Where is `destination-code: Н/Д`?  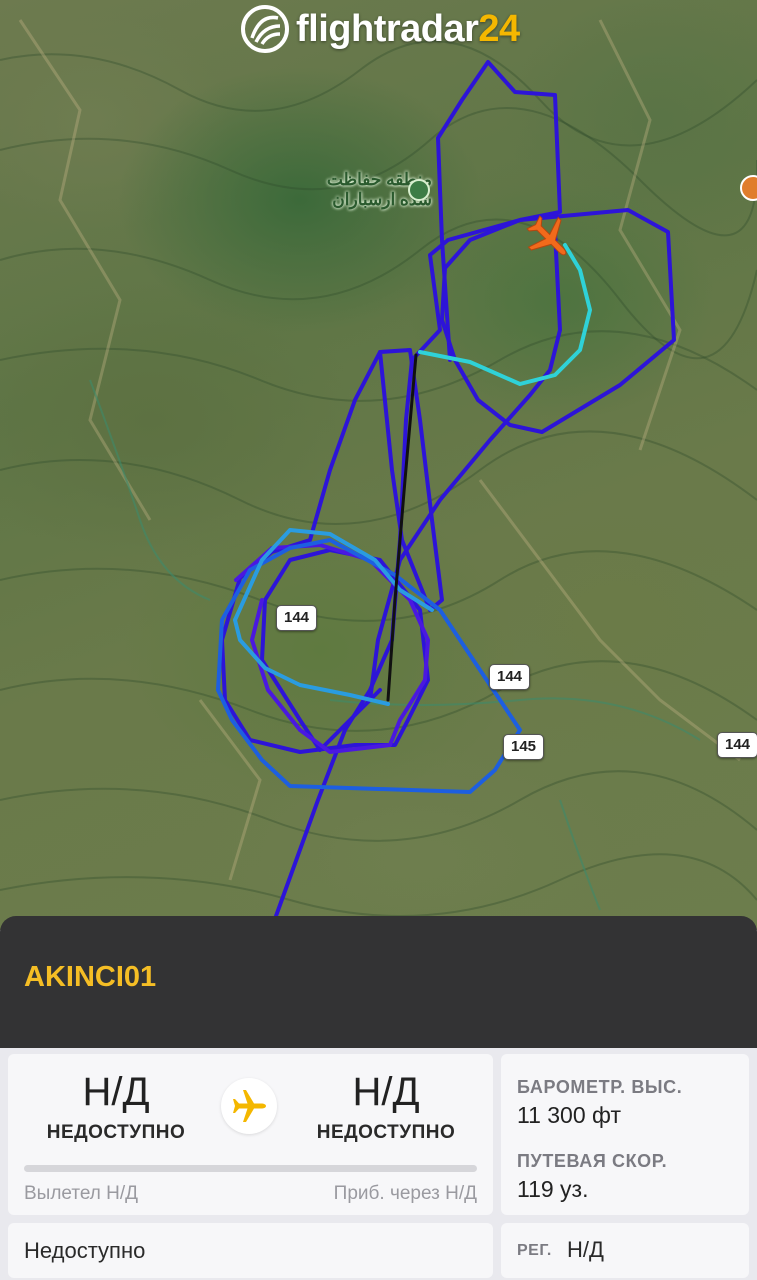 destination-code: Н/Д is located at coordinates (386, 1092).